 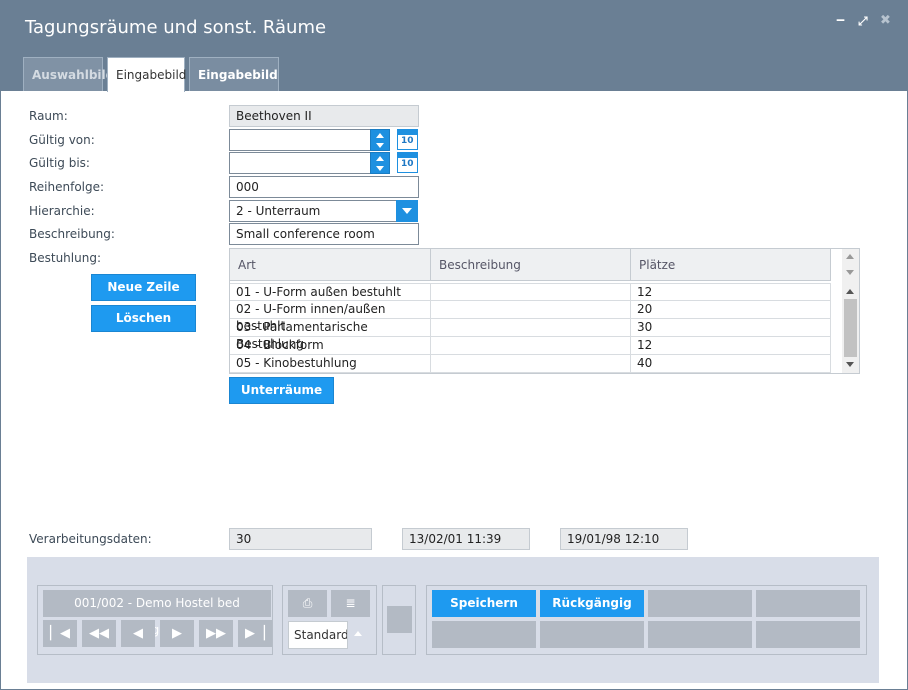 What do you see at coordinates (484, 603) in the screenshot?
I see `save-button: Speichern` at bounding box center [484, 603].